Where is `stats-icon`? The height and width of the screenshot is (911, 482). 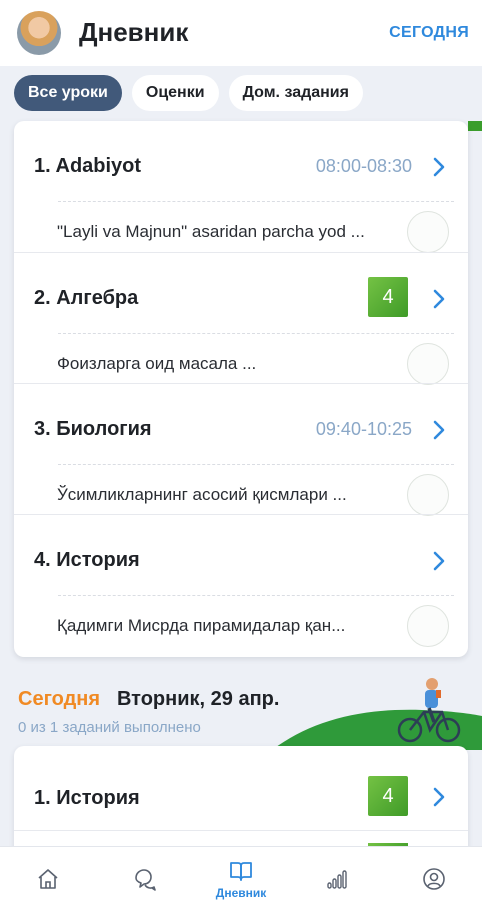
stats-icon is located at coordinates (337, 879).